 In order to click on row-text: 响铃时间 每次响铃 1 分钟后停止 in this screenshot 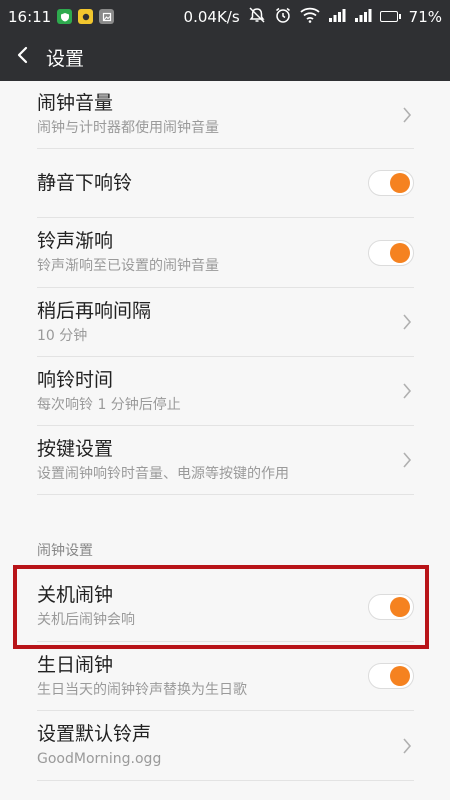, I will do `click(218, 391)`.